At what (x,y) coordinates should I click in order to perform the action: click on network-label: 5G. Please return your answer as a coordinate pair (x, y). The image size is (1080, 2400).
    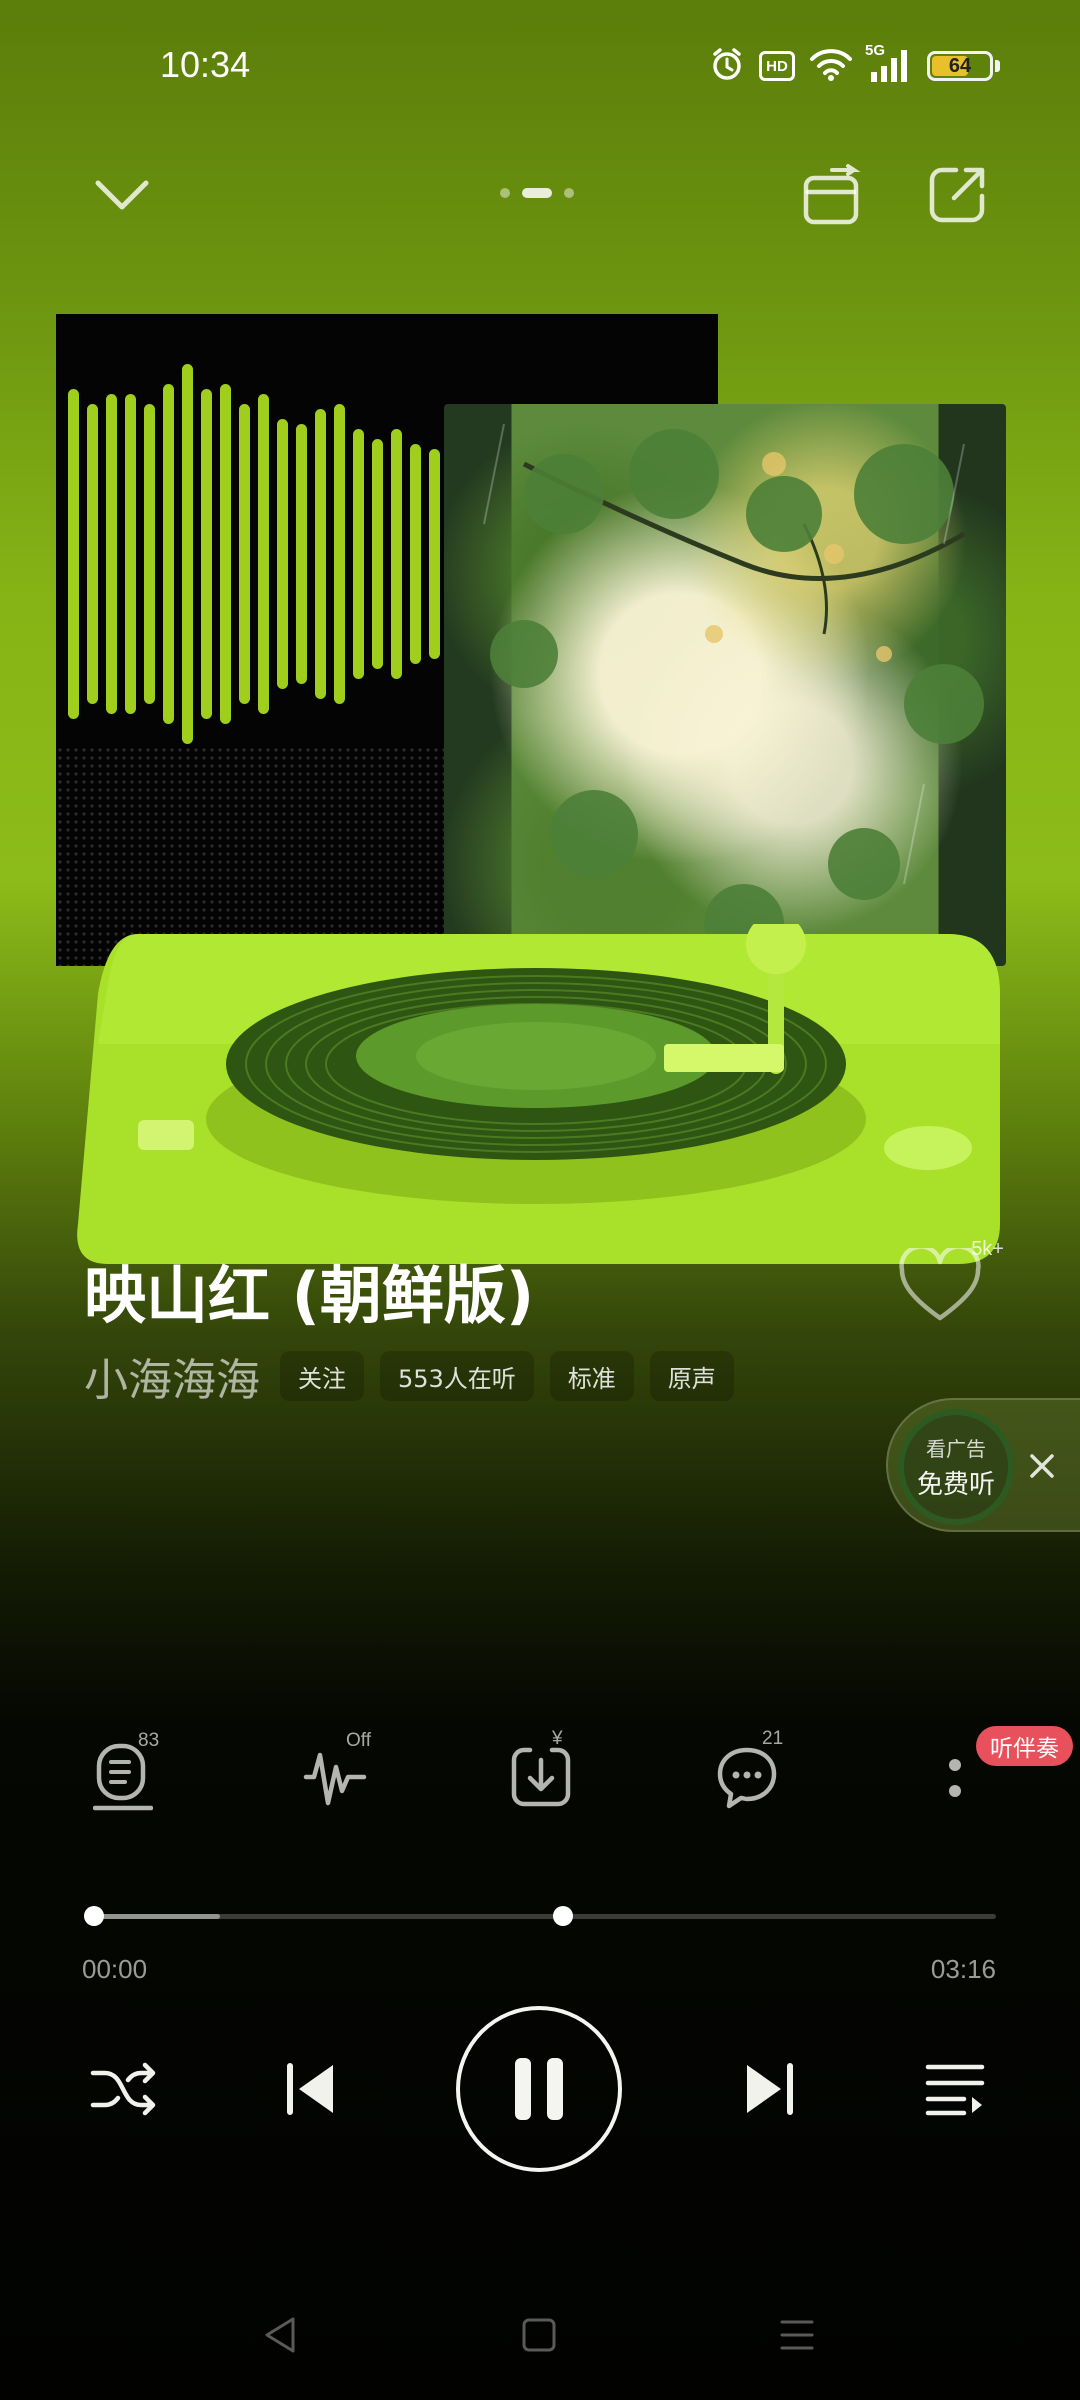
    Looking at the image, I should click on (875, 50).